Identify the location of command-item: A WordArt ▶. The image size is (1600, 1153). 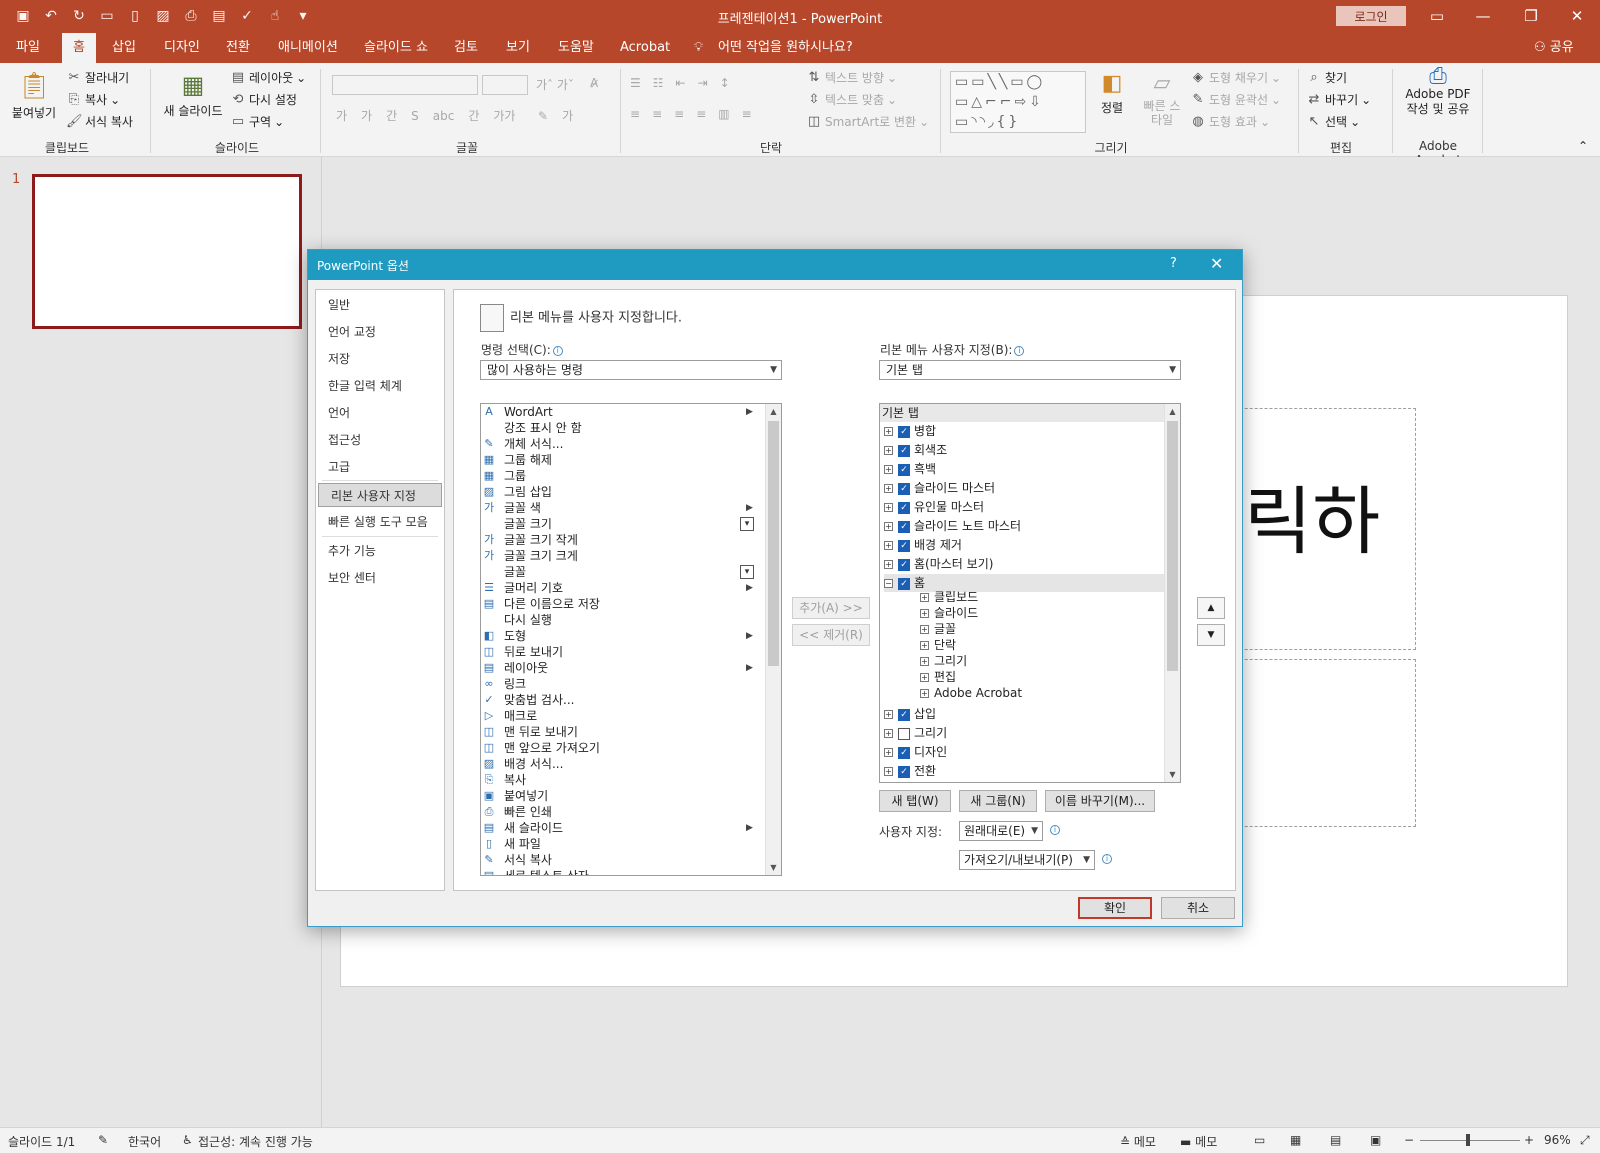
(621, 412).